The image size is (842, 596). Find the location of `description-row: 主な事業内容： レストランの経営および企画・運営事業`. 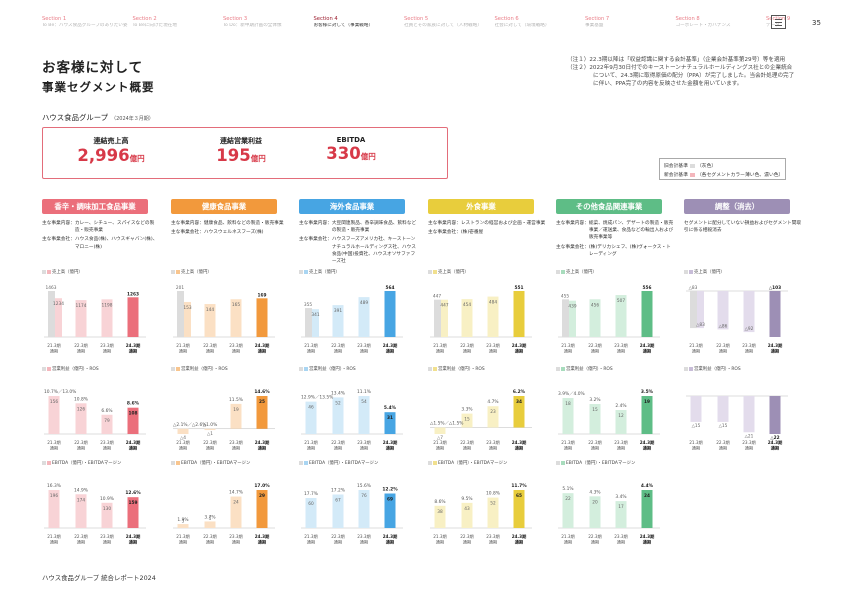

description-row: 主な事業内容： レストランの経営および企画・運営事業 is located at coordinates (487, 223).